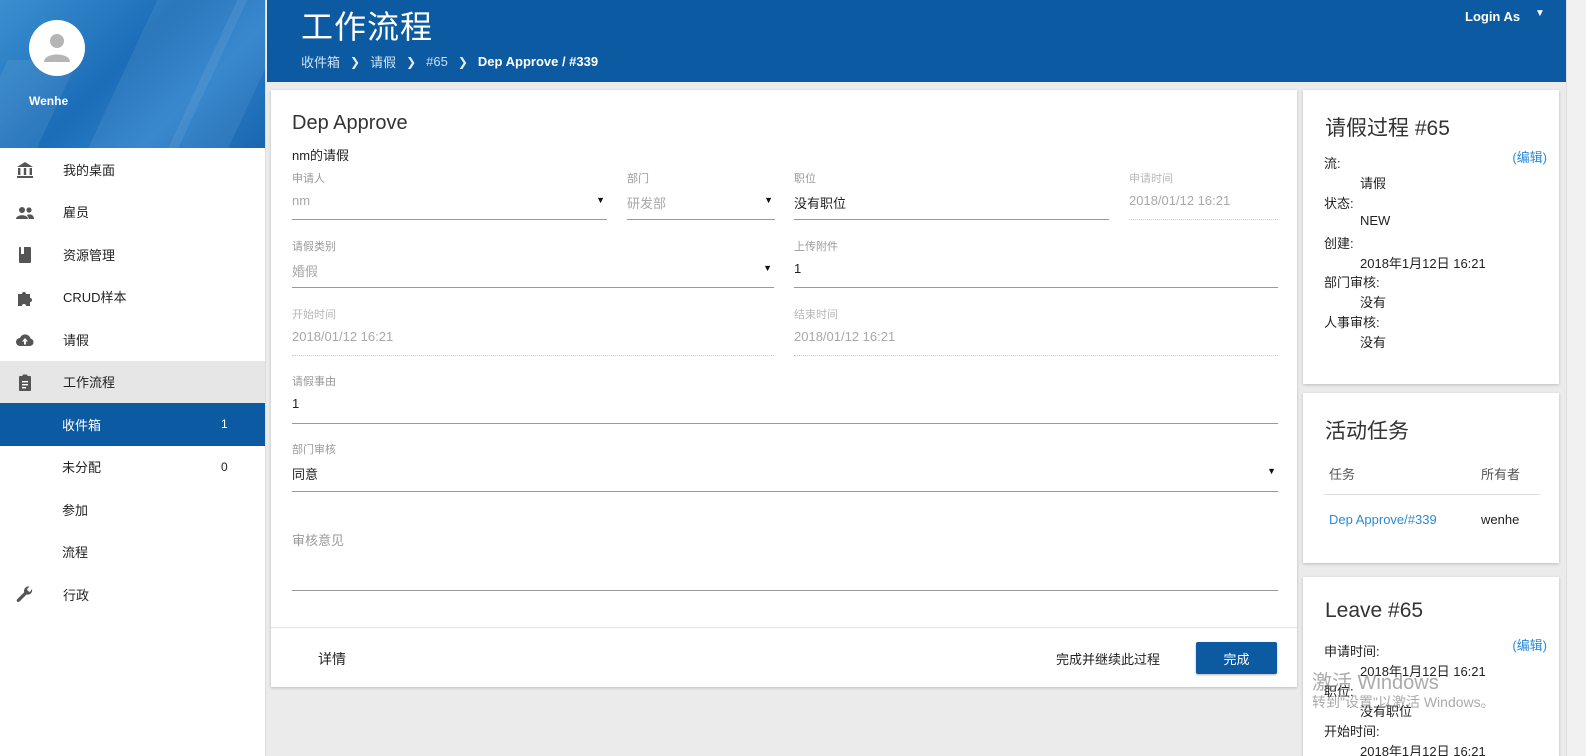 The width and height of the screenshot is (1586, 756). Describe the element at coordinates (785, 561) in the screenshot. I see `review-comment-textarea: 审核意见` at that location.